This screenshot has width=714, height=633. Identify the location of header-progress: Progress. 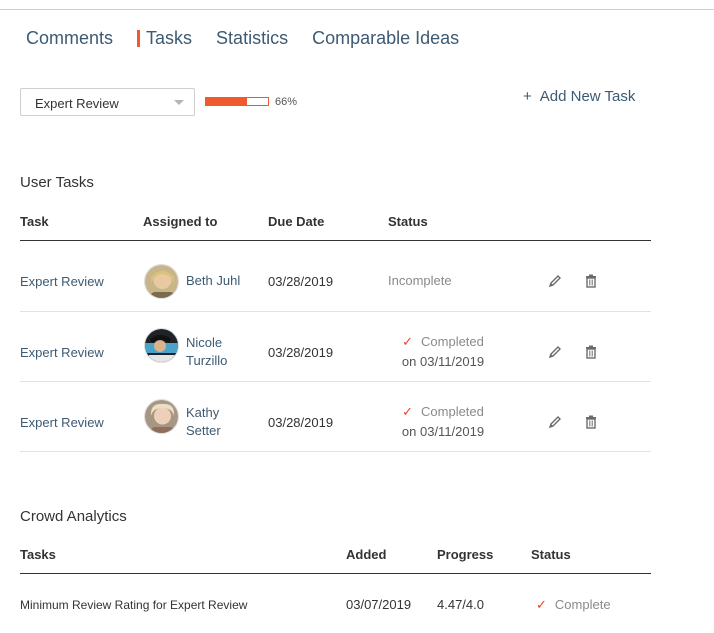
(465, 554).